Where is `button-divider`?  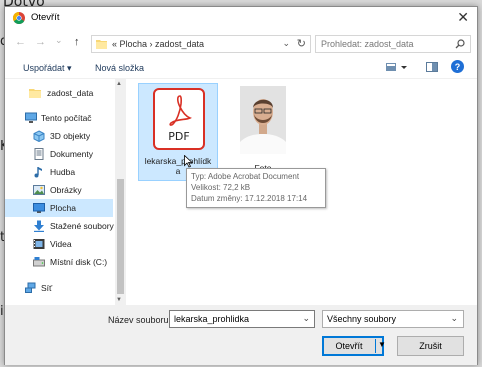
button-divider is located at coordinates (375, 346).